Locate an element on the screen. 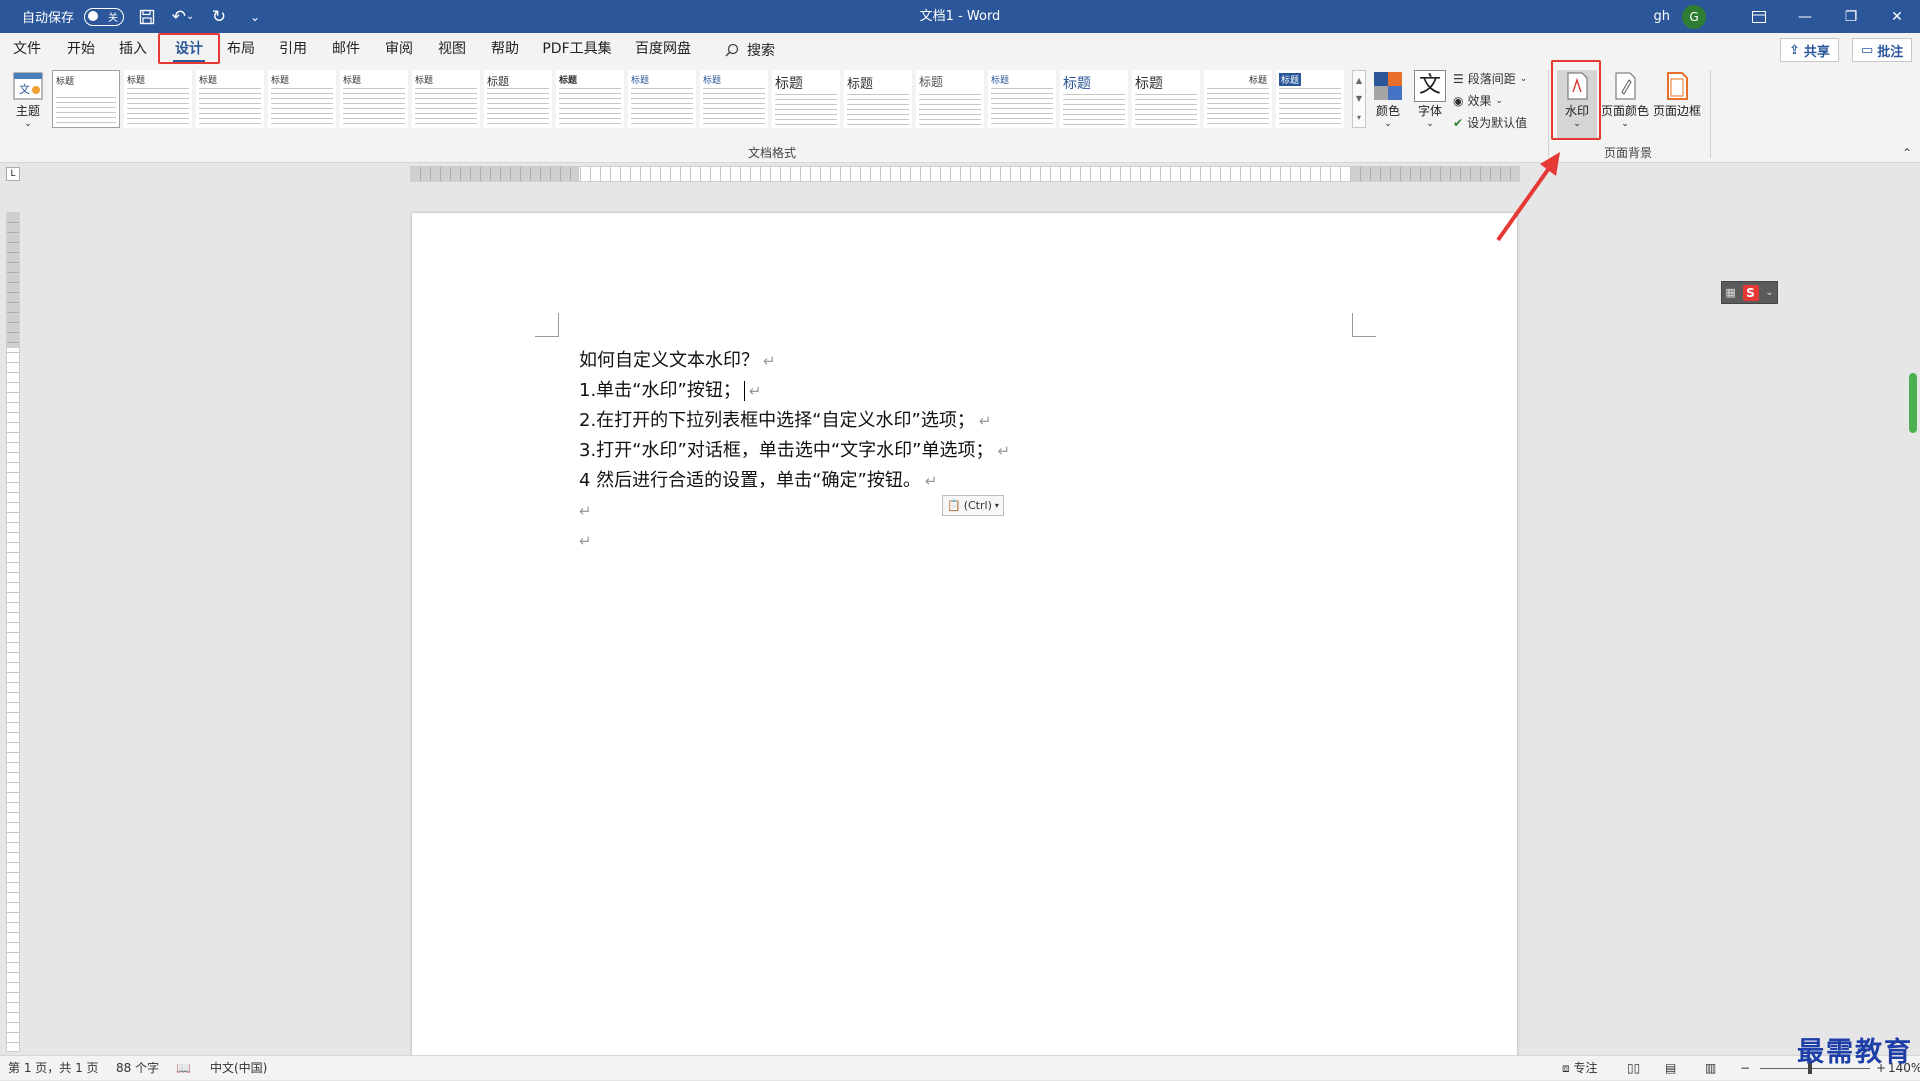 This screenshot has width=1920, height=1081. clipboard-icon: 📋 is located at coordinates (954, 505).